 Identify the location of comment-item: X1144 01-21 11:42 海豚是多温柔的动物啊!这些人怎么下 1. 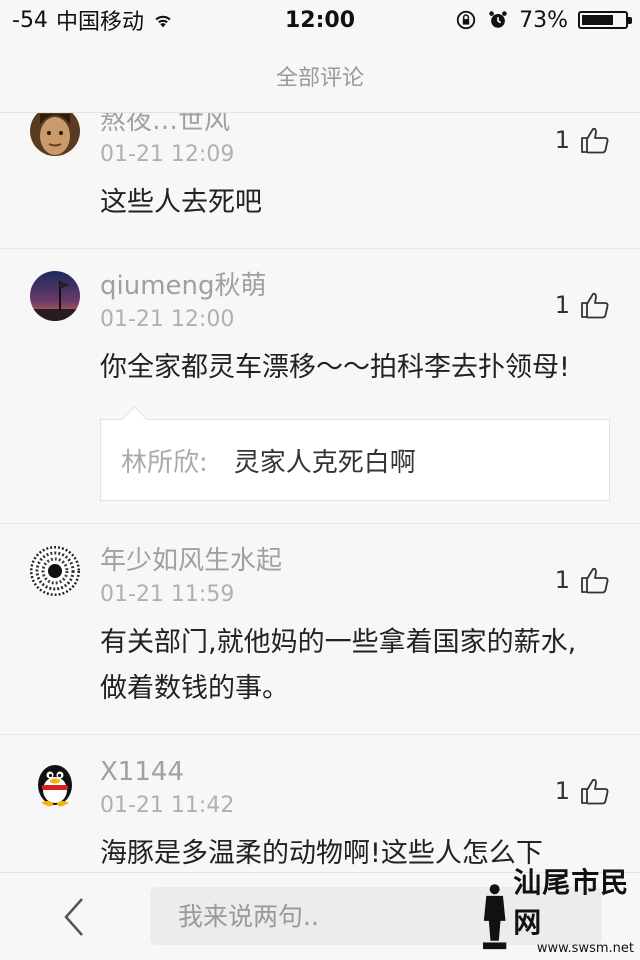
(320, 803).